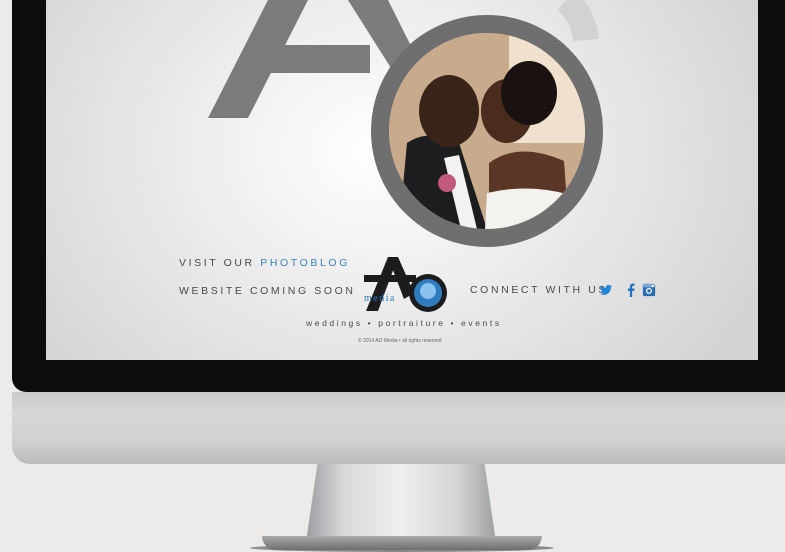  Describe the element at coordinates (577, 21) in the screenshot. I see `monogram-o-arc` at that location.